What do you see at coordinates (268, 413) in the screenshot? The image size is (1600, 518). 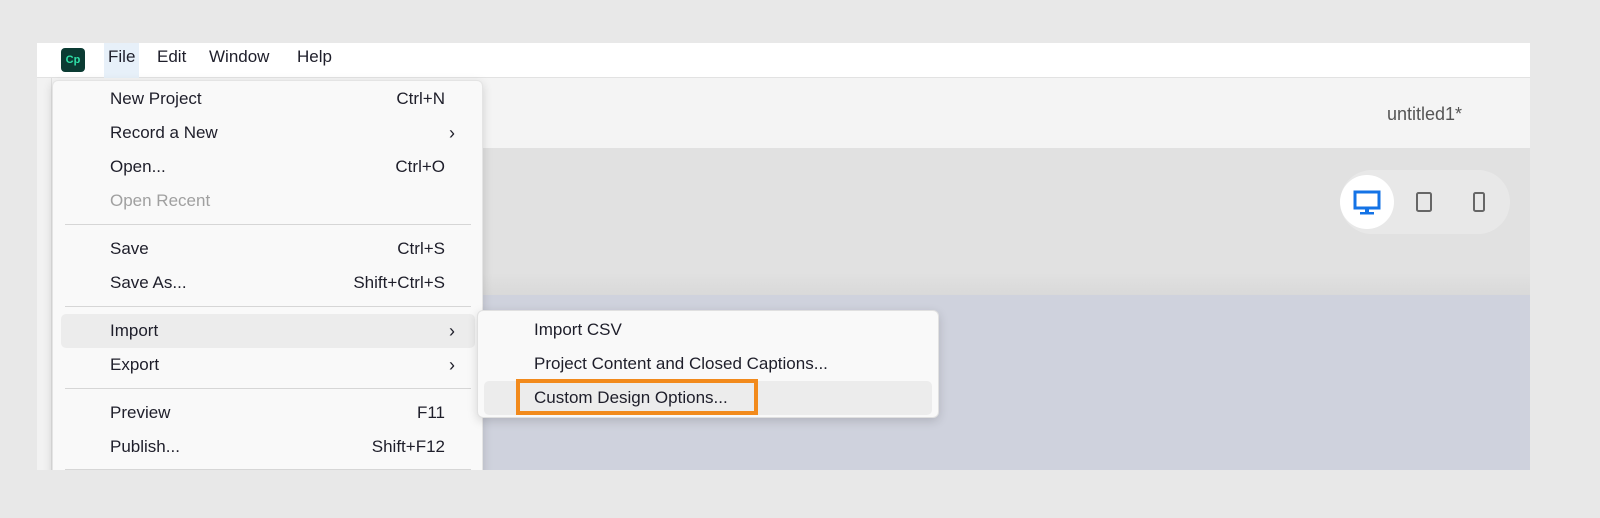 I see `menu-item-preview: Preview F11` at bounding box center [268, 413].